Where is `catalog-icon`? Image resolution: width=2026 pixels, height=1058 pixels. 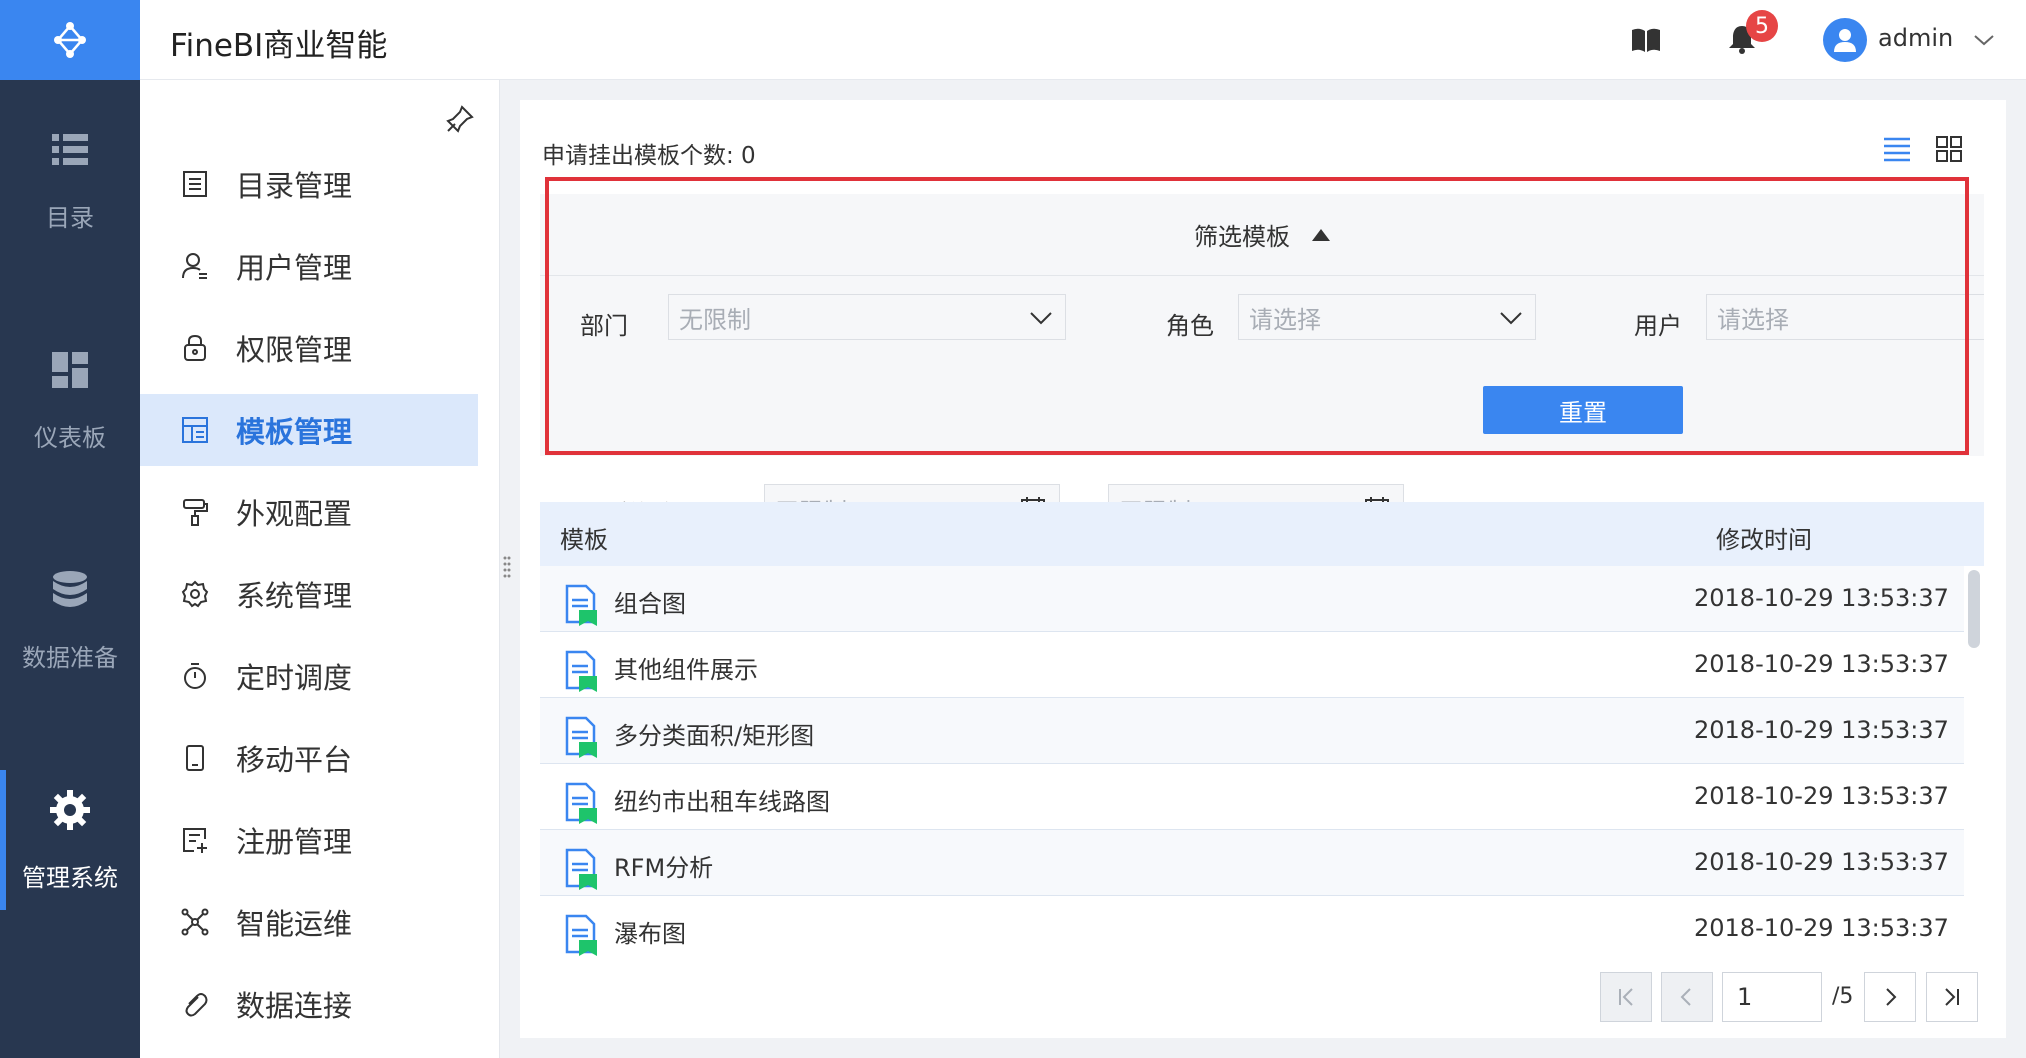
catalog-icon is located at coordinates (195, 184).